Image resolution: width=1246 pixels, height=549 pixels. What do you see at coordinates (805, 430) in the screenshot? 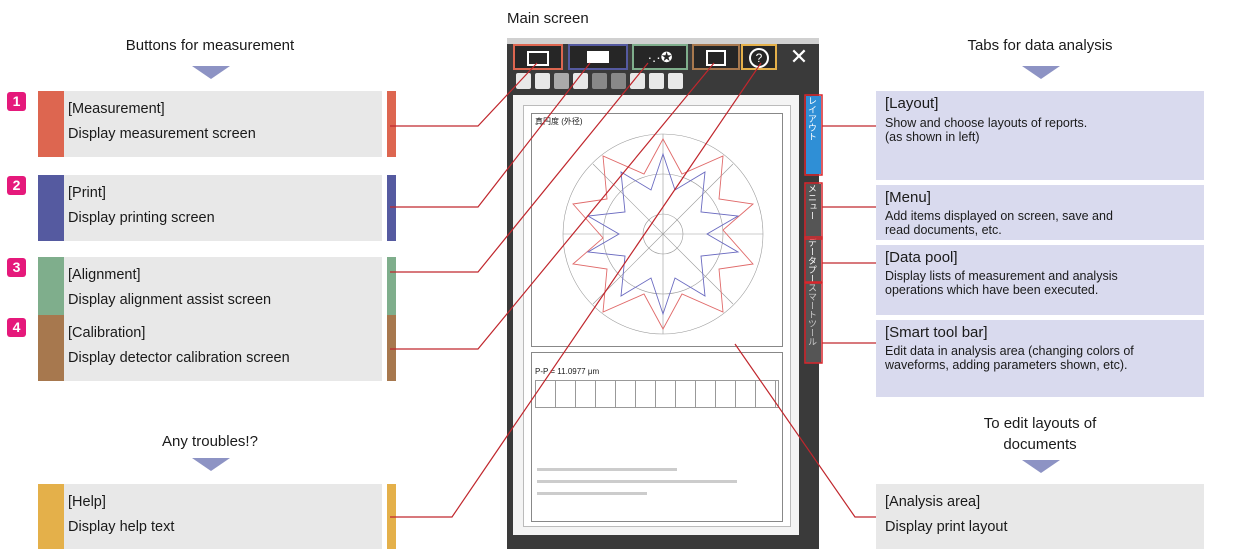
I see `connector-analysis` at bounding box center [805, 430].